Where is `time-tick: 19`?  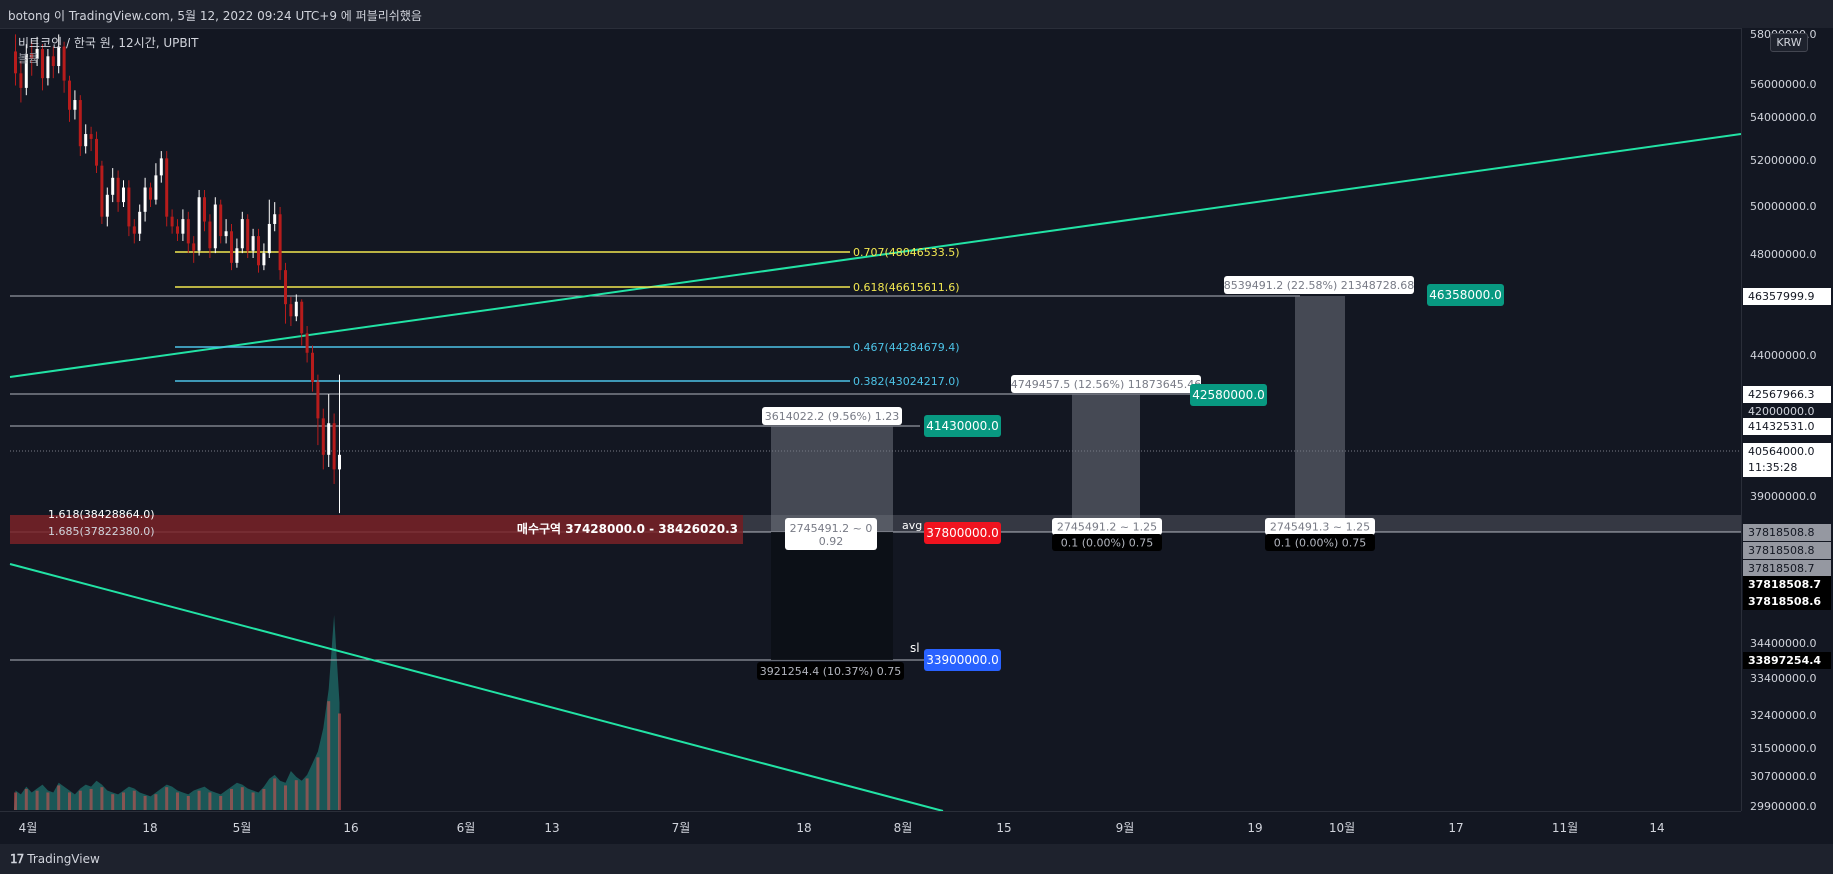 time-tick: 19 is located at coordinates (1254, 828).